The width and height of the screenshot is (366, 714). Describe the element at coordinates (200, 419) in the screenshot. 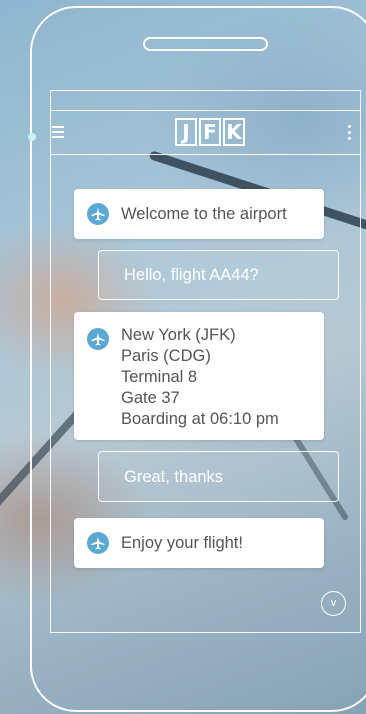

I see `flight-boarding-time: Boarding at 06:10 pm` at that location.